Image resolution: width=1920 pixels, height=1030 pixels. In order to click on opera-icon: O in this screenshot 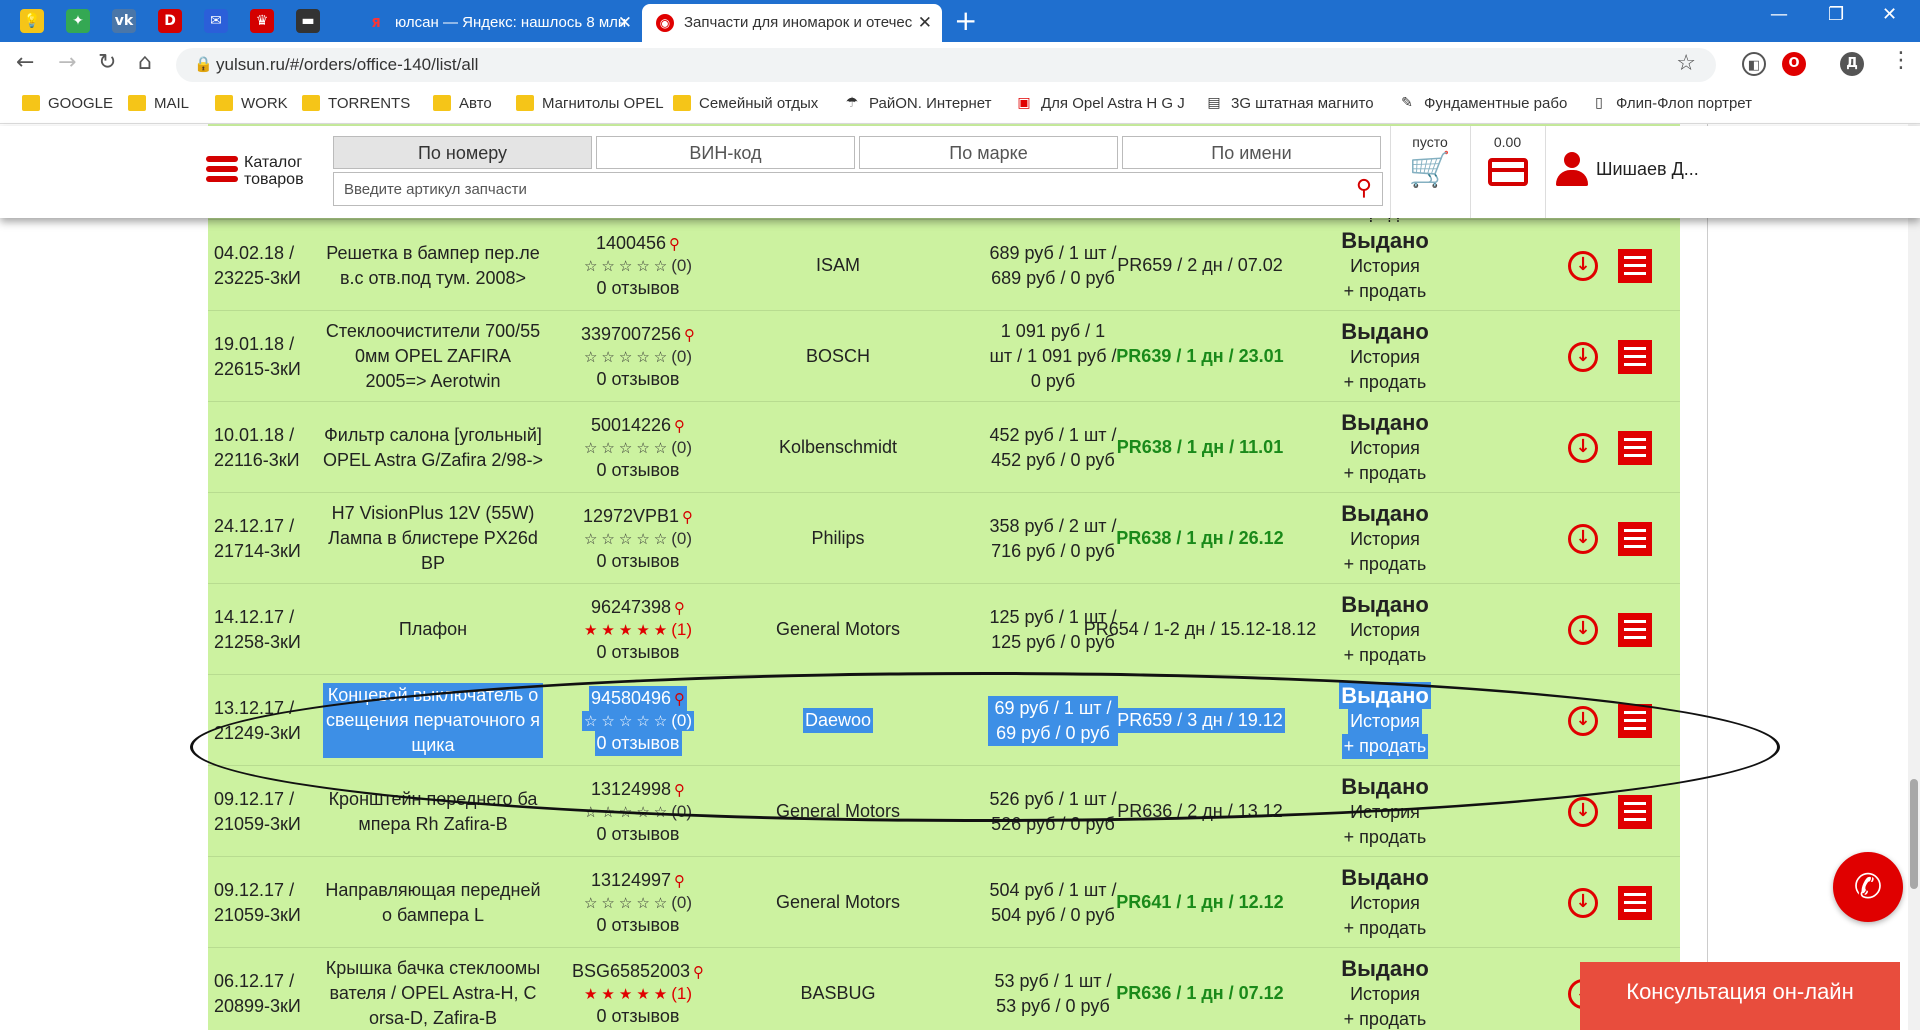, I will do `click(1794, 64)`.